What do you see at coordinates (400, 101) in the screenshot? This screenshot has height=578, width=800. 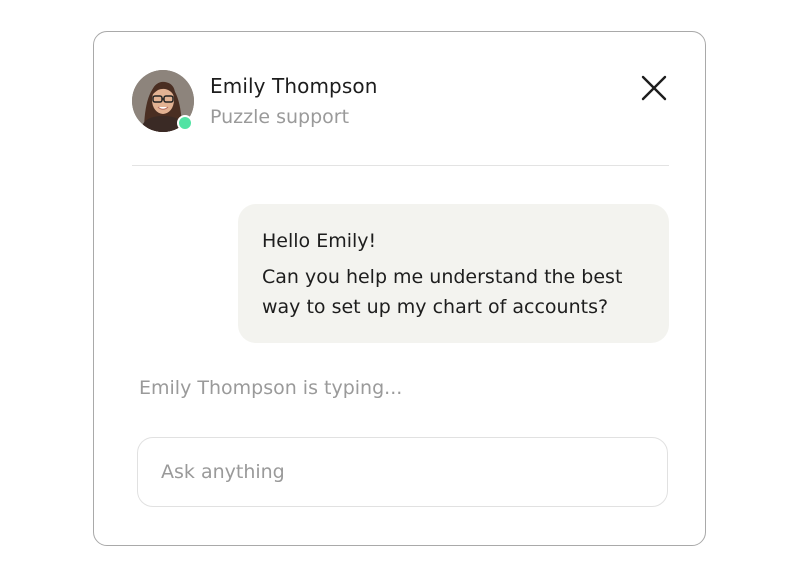 I see `chat-header: Emily Thompson Puzzle support` at bounding box center [400, 101].